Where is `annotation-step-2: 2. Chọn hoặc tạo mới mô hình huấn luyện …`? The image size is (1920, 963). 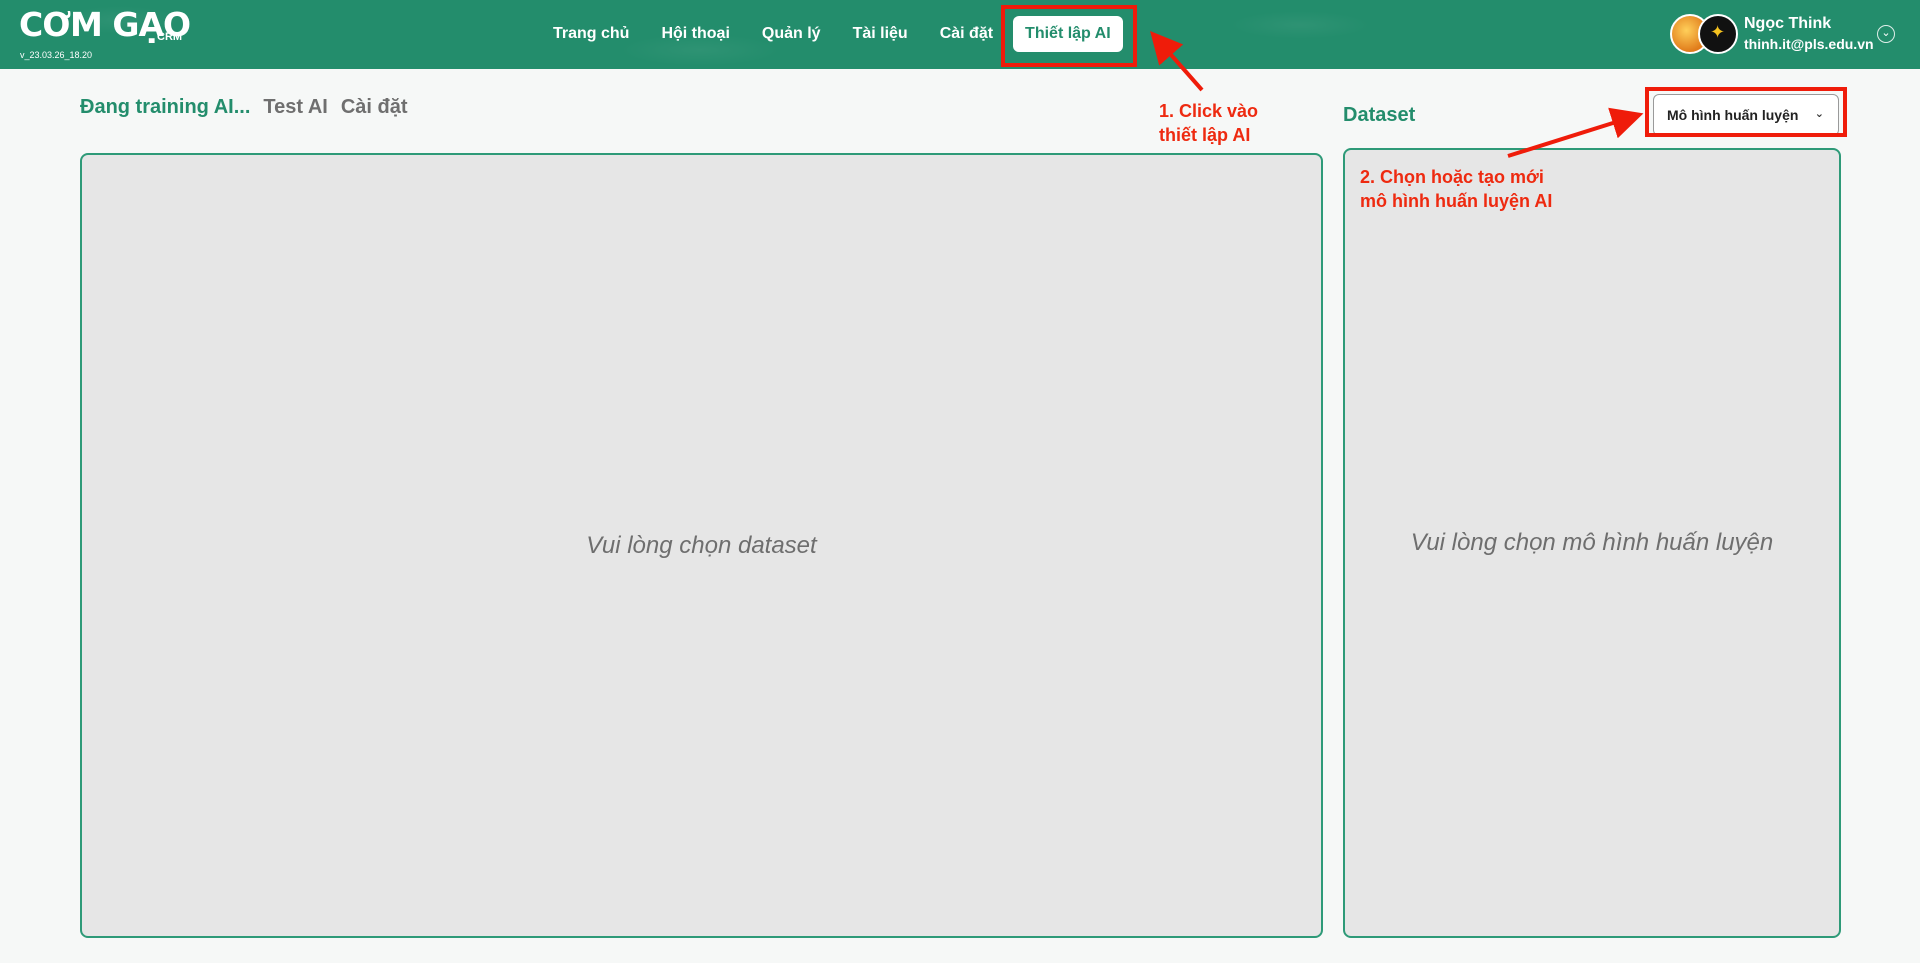 annotation-step-2: 2. Chọn hoặc tạo mới mô hình huấn luyện … is located at coordinates (1456, 189).